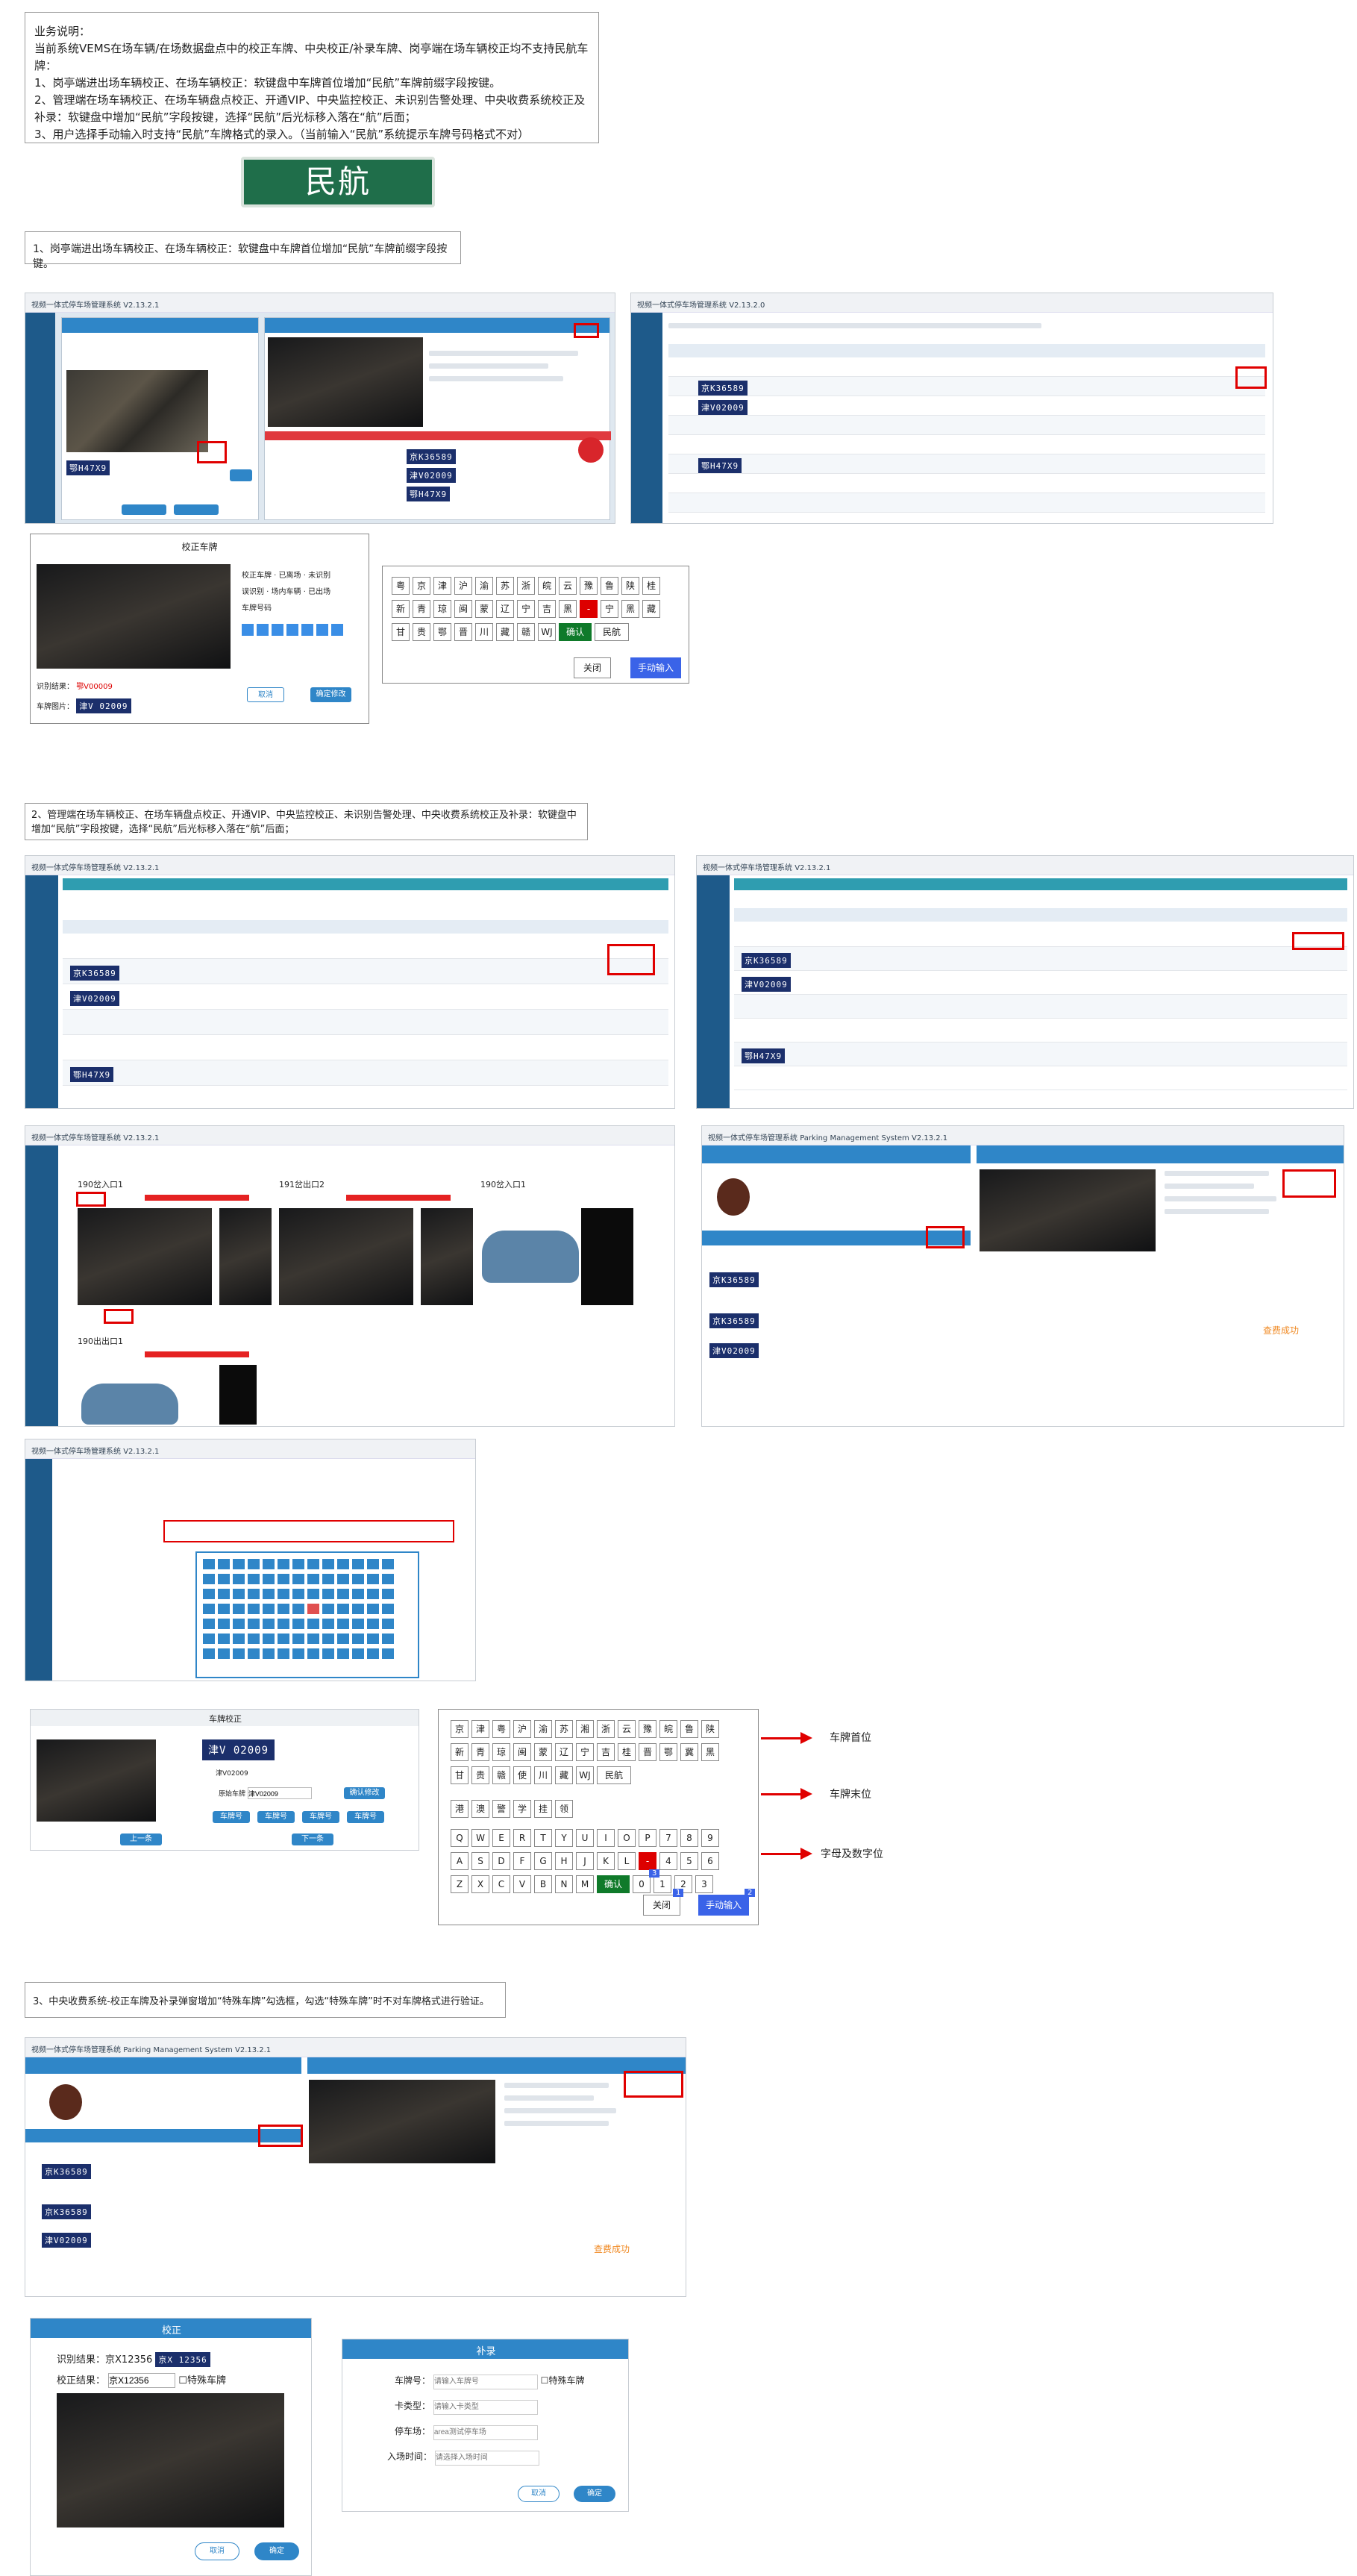 The height and width of the screenshot is (2576, 1357). What do you see at coordinates (651, 586) in the screenshot?
I see `key-button: 桂` at bounding box center [651, 586].